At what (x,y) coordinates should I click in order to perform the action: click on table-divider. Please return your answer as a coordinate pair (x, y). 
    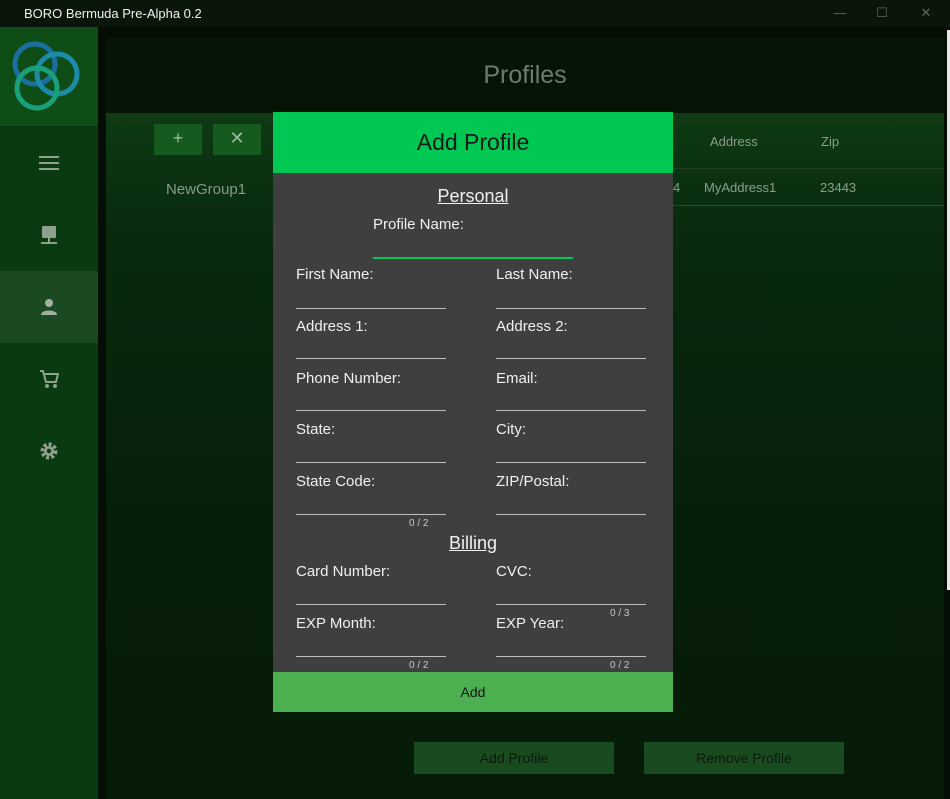
    Looking at the image, I should click on (808, 168).